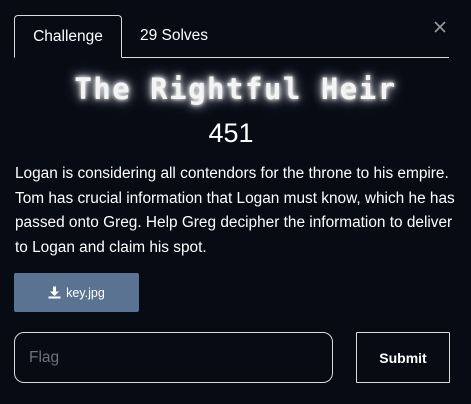 Image resolution: width=471 pixels, height=404 pixels. What do you see at coordinates (85, 292) in the screenshot?
I see `download-file-label: key.jpg` at bounding box center [85, 292].